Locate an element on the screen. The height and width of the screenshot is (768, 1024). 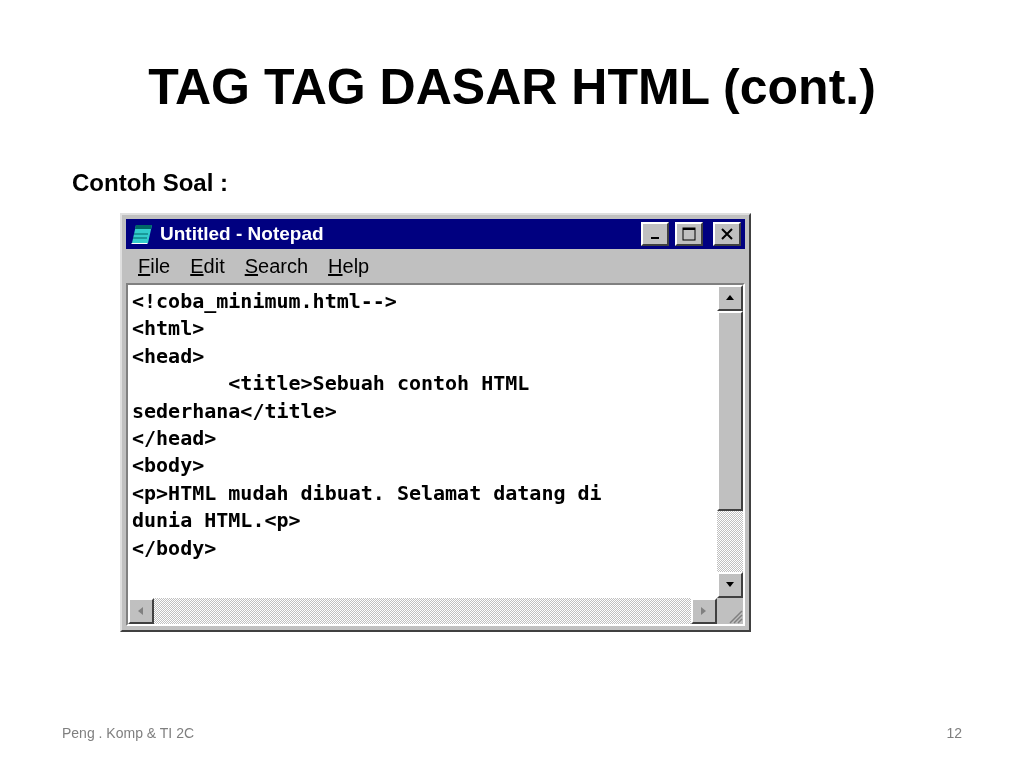
slide-title: TAG TAG DASAR HTML (cont.) is located at coordinates (512, 87).